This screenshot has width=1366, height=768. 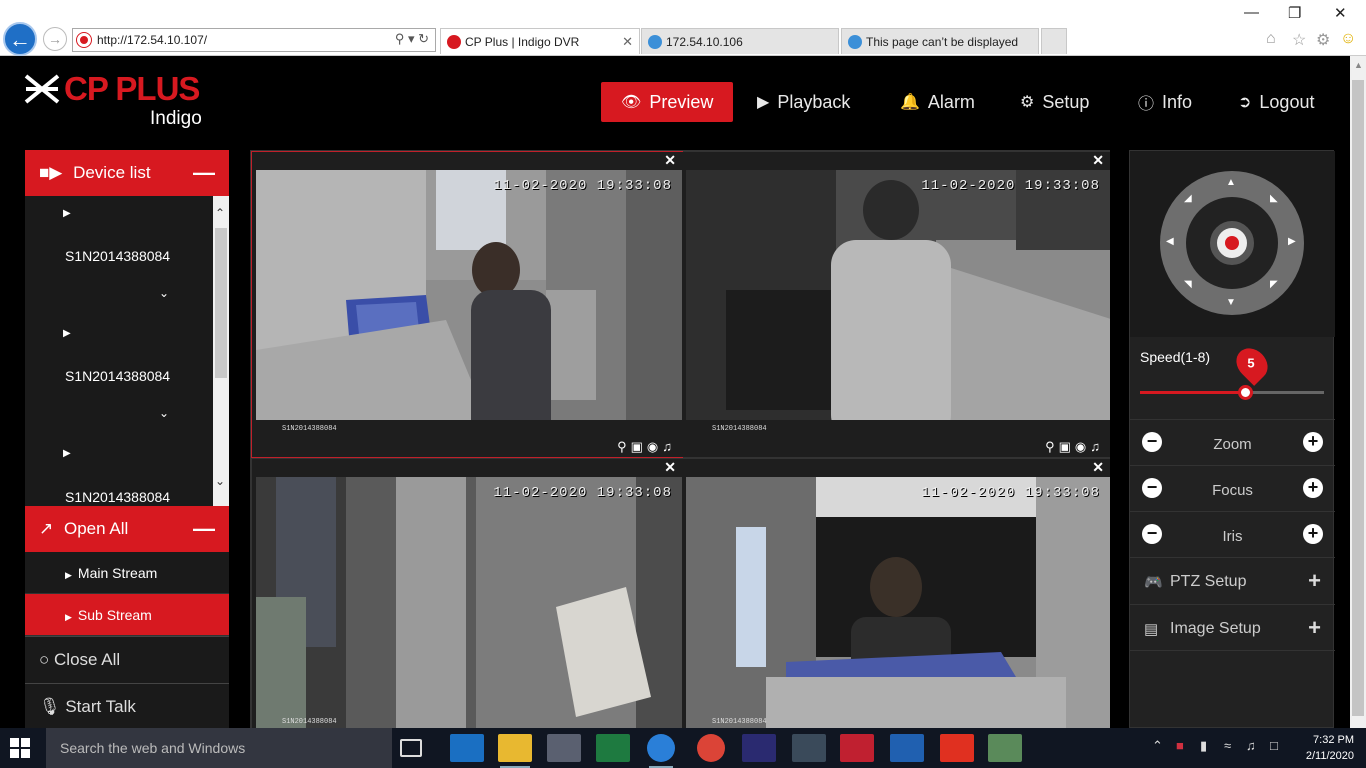 I want to click on browser-tab: This page can’t be displayed, so click(x=940, y=41).